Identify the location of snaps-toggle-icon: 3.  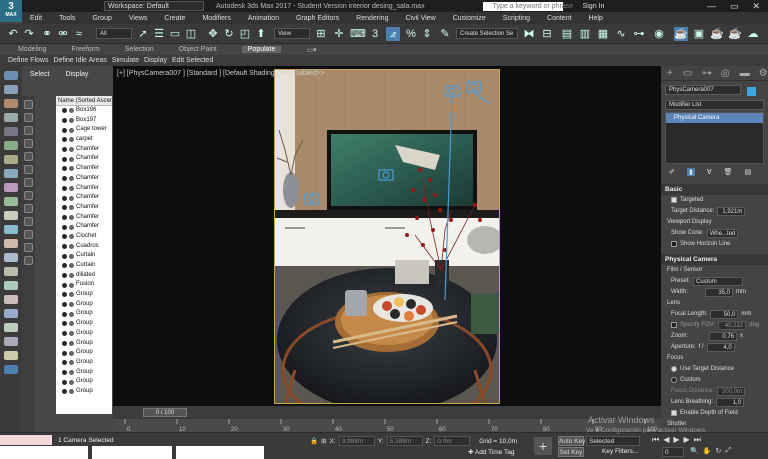
(375, 34).